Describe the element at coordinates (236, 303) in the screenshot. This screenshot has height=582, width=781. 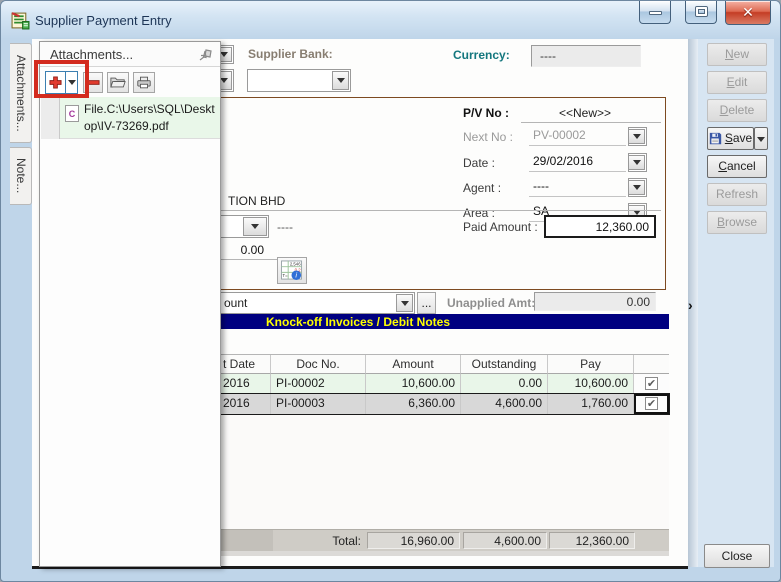
I see `payment-account-fragment: ount` at that location.